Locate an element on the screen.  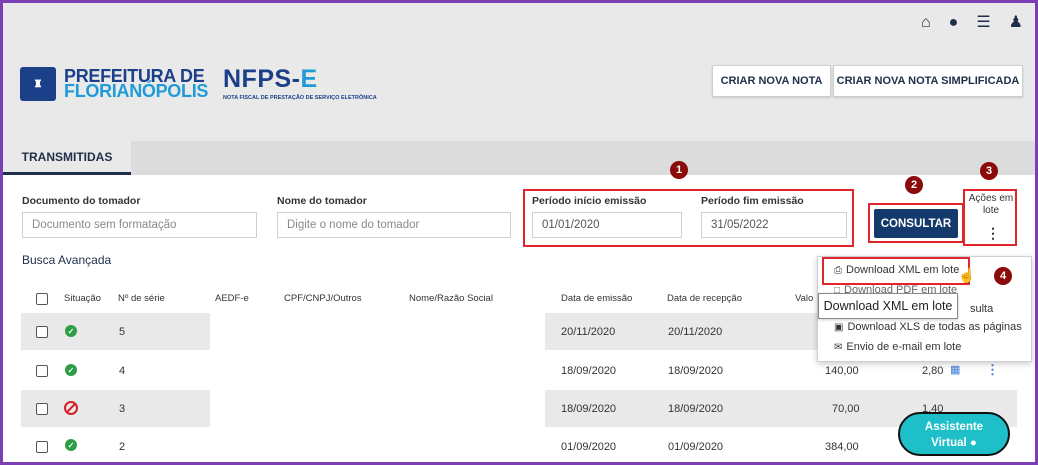
row-serie: 5 is located at coordinates (122, 332).